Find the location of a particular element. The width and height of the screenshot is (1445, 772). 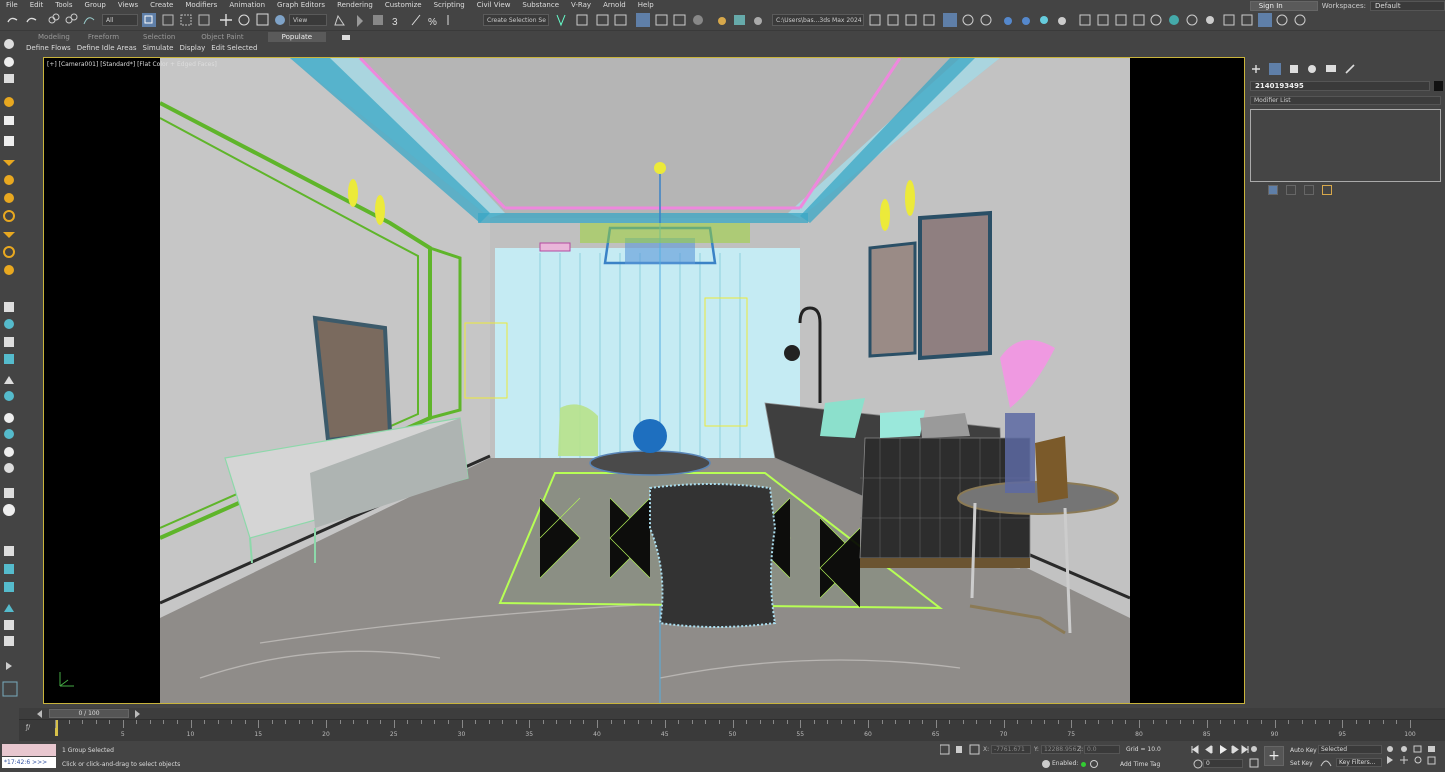

set-key-big-button: + is located at coordinates (1274, 756).